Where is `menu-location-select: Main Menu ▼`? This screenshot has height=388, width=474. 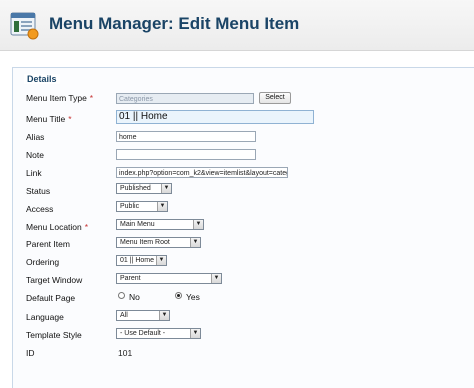 menu-location-select: Main Menu ▼ is located at coordinates (160, 224).